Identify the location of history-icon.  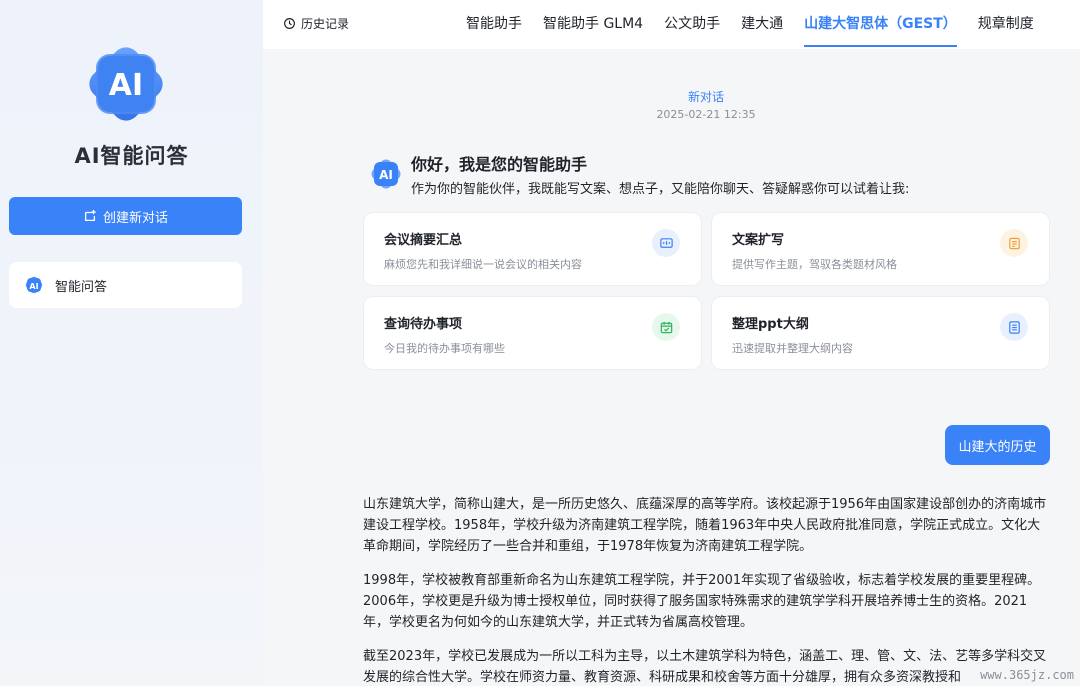
(289, 23).